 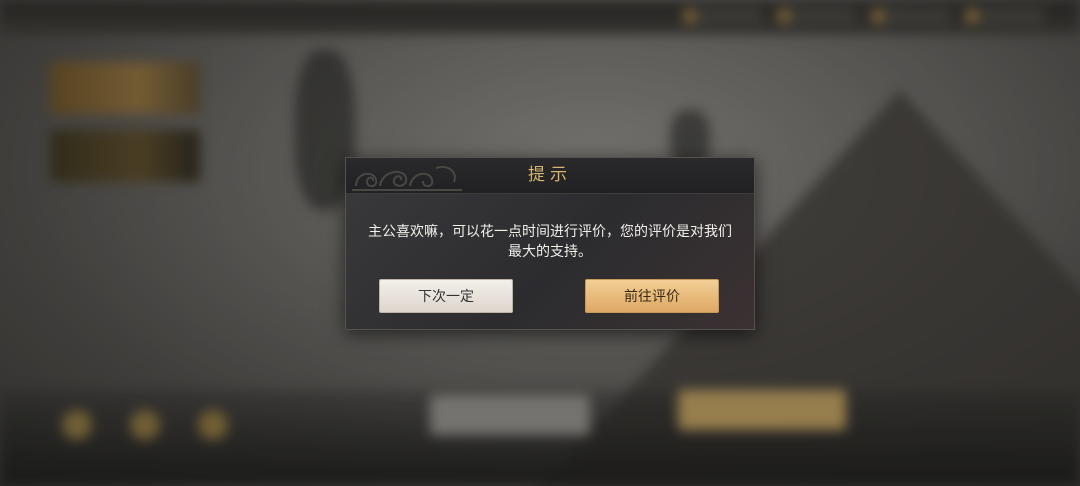 I want to click on dialog-header: 提示, so click(x=550, y=176).